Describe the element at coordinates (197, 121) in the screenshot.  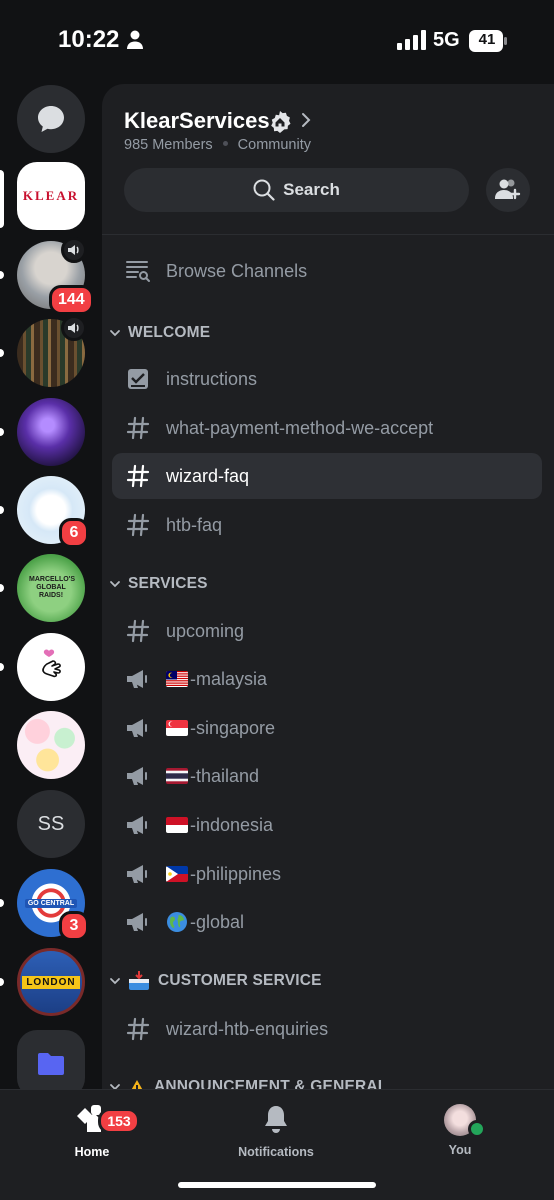
I see `server-name: KlearServices` at that location.